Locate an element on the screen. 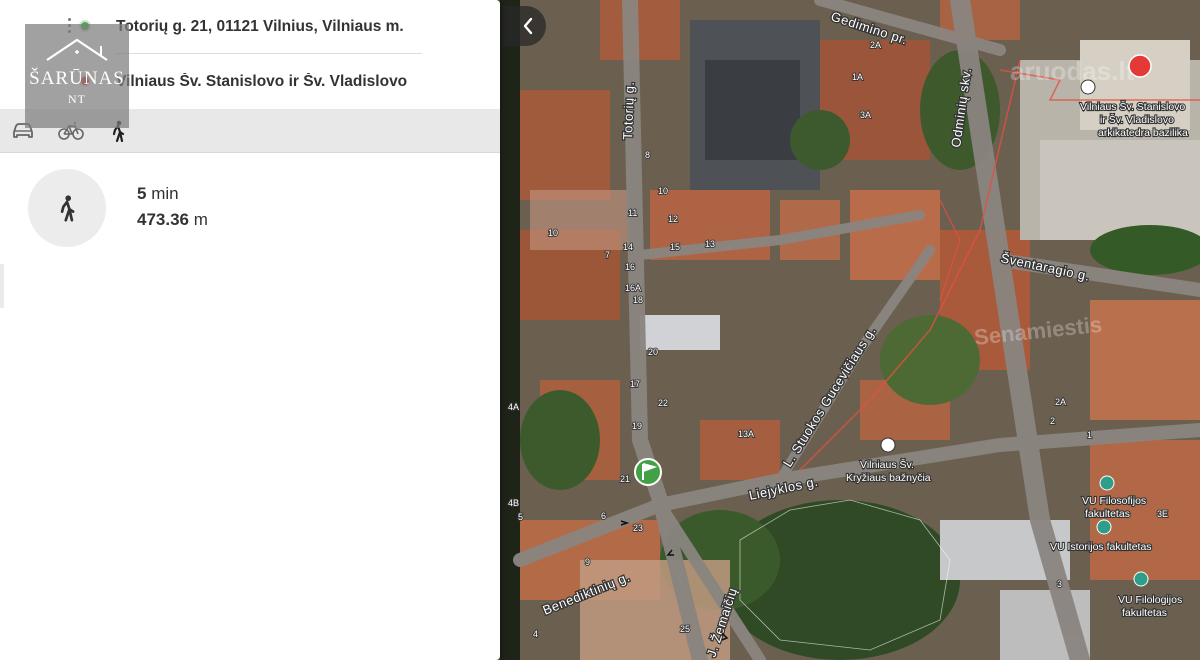 The image size is (1200, 660). svg-text: 19 is located at coordinates (637, 426).